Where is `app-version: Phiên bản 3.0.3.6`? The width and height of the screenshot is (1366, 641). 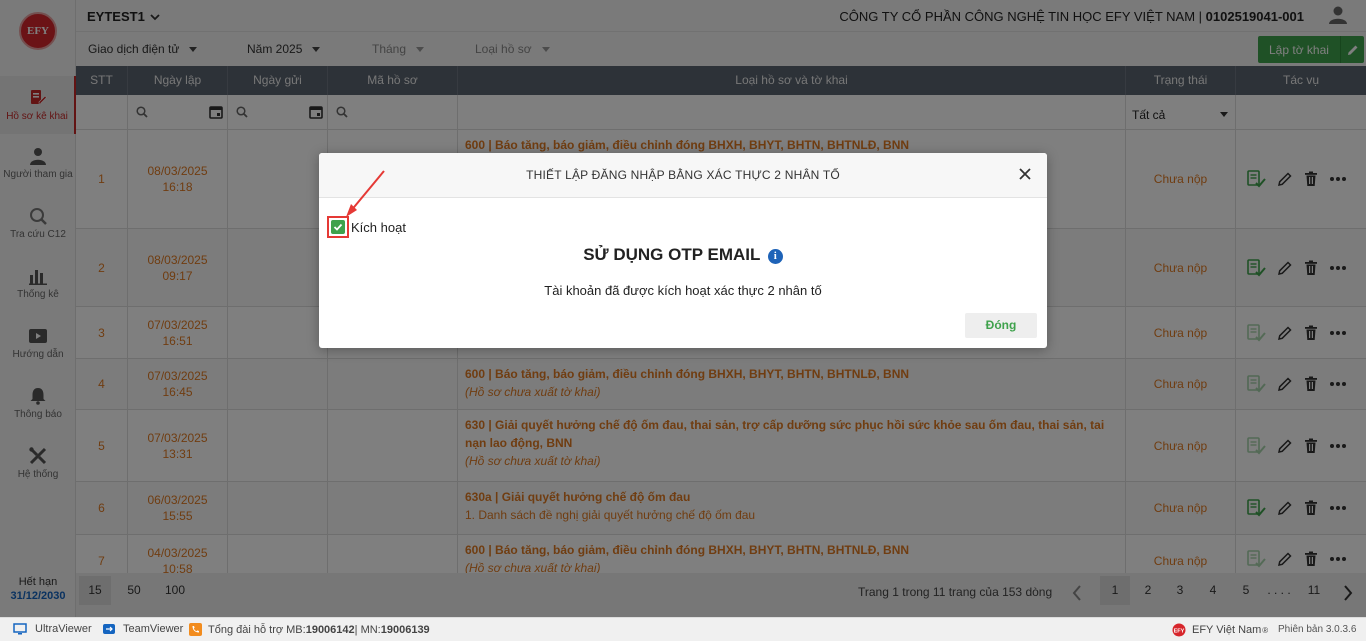
app-version: Phiên bản 3.0.3.6 is located at coordinates (1317, 629).